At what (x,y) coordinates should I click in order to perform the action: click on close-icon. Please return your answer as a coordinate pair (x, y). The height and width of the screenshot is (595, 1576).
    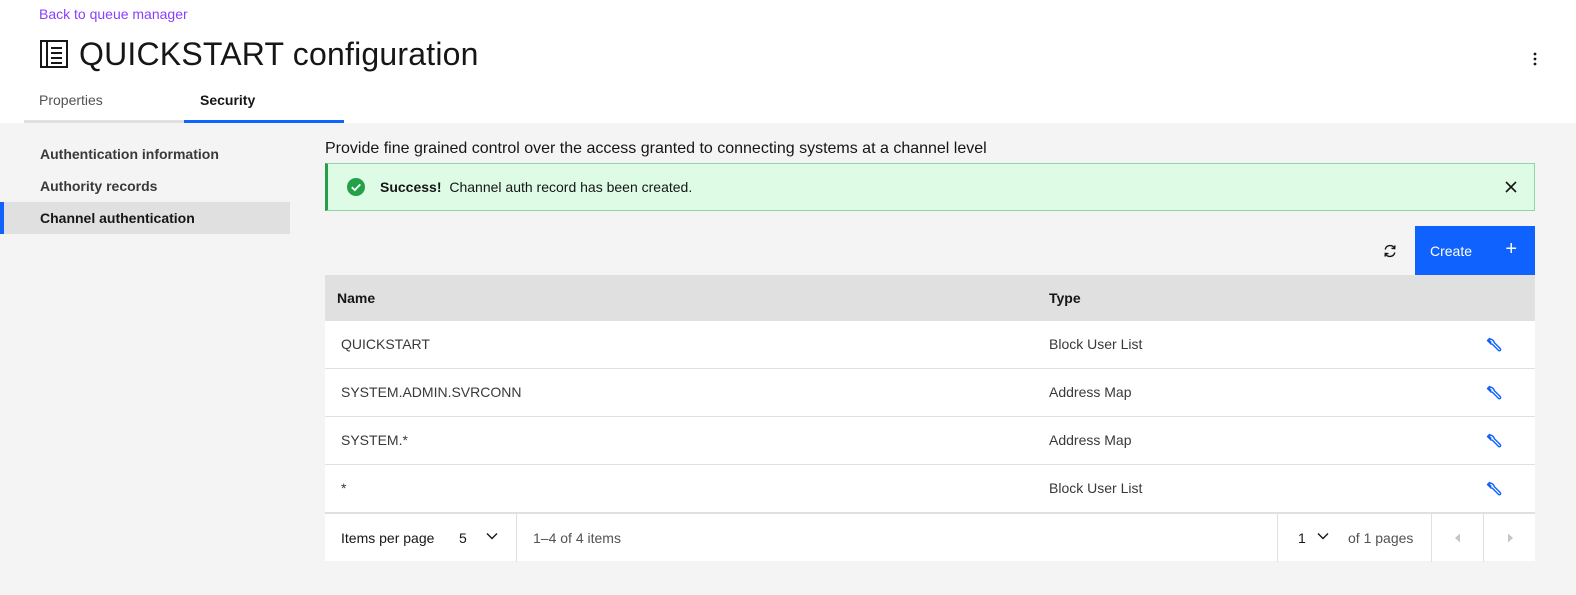
    Looking at the image, I should click on (1511, 187).